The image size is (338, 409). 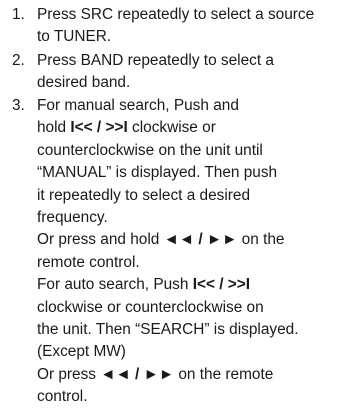 What do you see at coordinates (263, 240) in the screenshot?
I see `step-text-fragment: on the` at bounding box center [263, 240].